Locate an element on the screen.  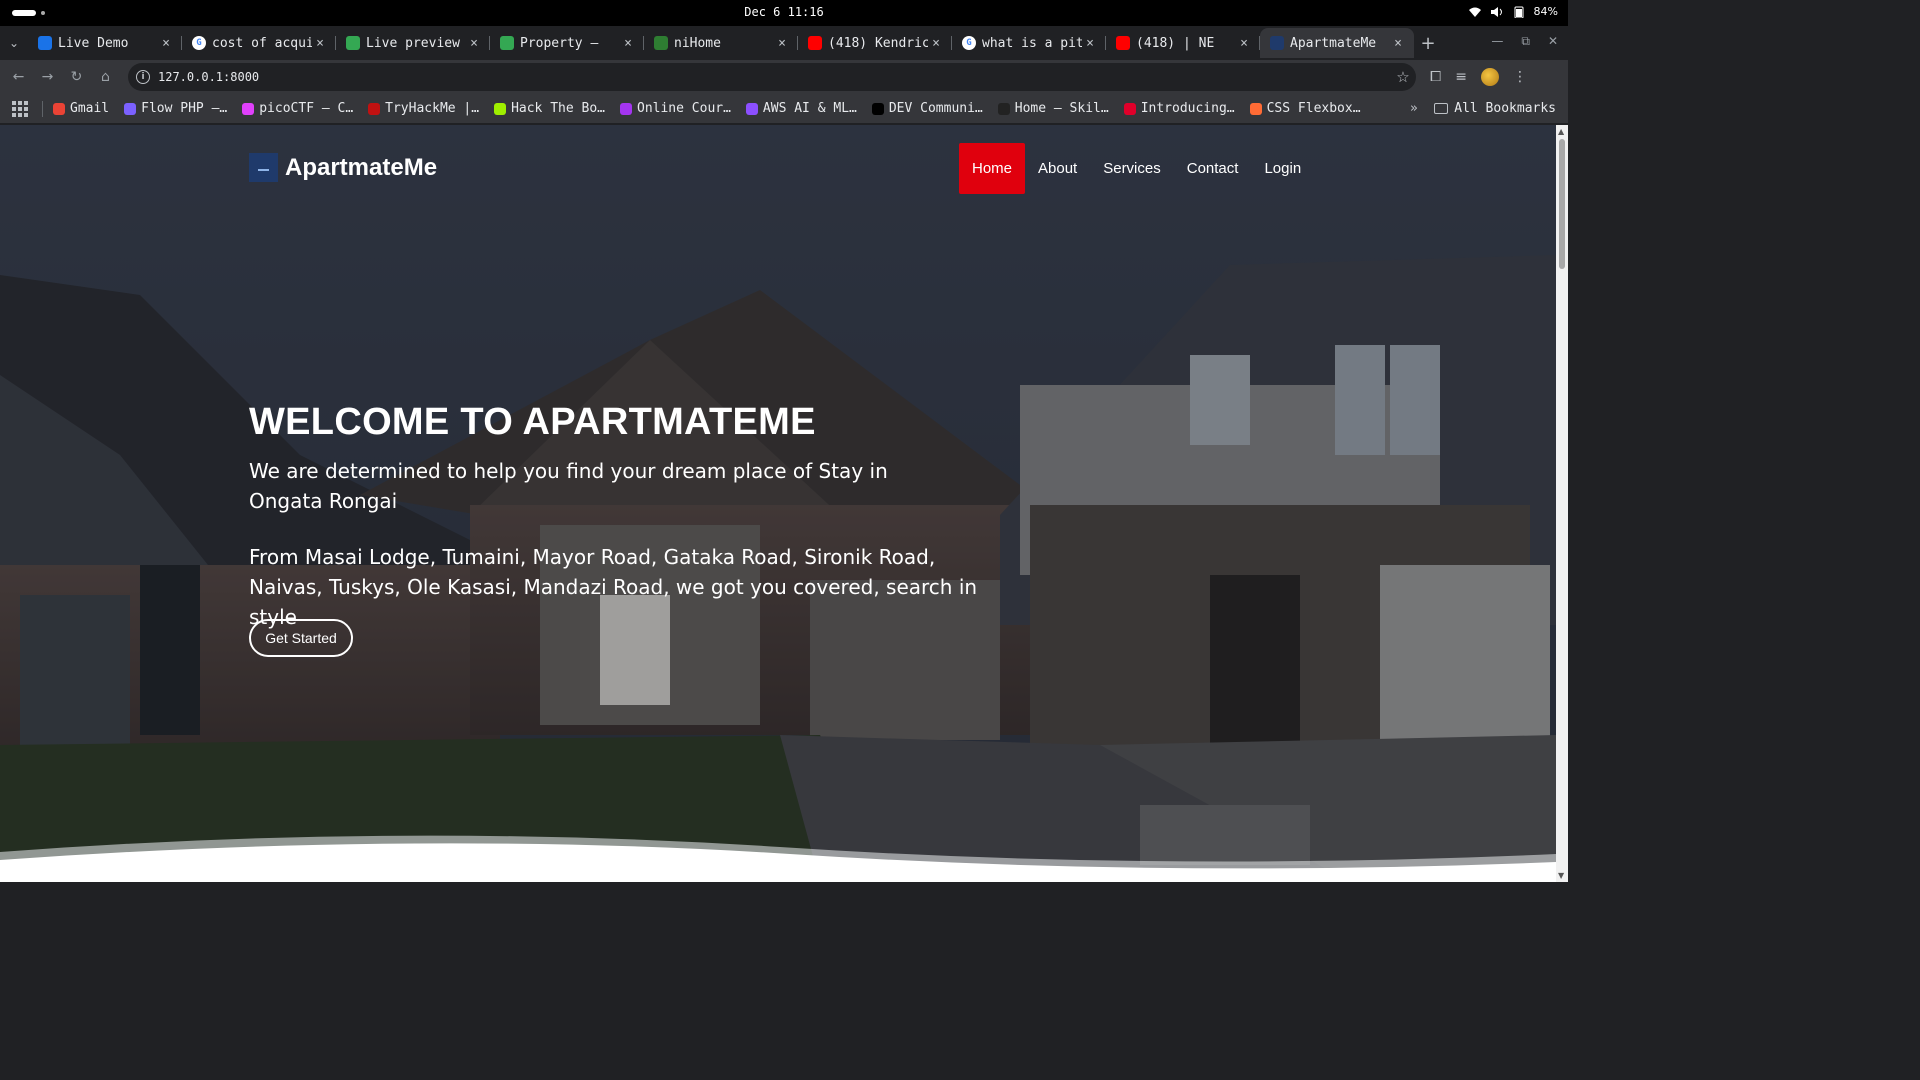
tab-title: Live preview is located at coordinates (413, 43).